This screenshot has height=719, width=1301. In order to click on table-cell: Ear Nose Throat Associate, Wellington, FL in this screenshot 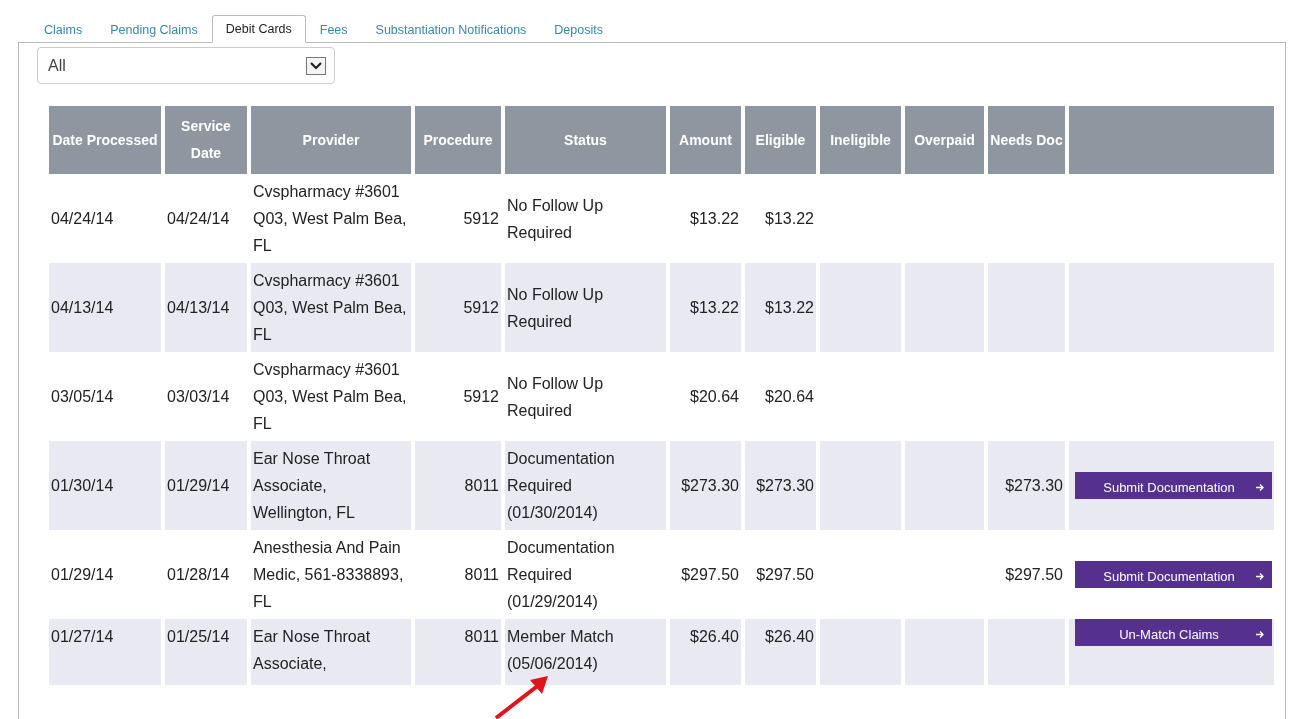, I will do `click(312, 485)`.